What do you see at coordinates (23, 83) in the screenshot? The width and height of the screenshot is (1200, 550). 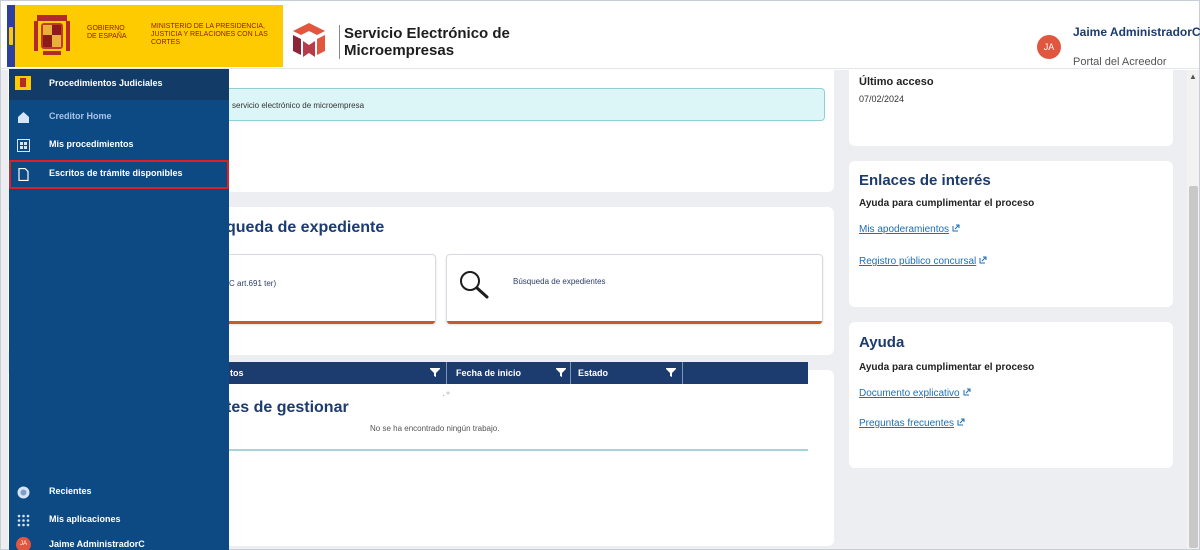 I see `ministry-crest-icon` at bounding box center [23, 83].